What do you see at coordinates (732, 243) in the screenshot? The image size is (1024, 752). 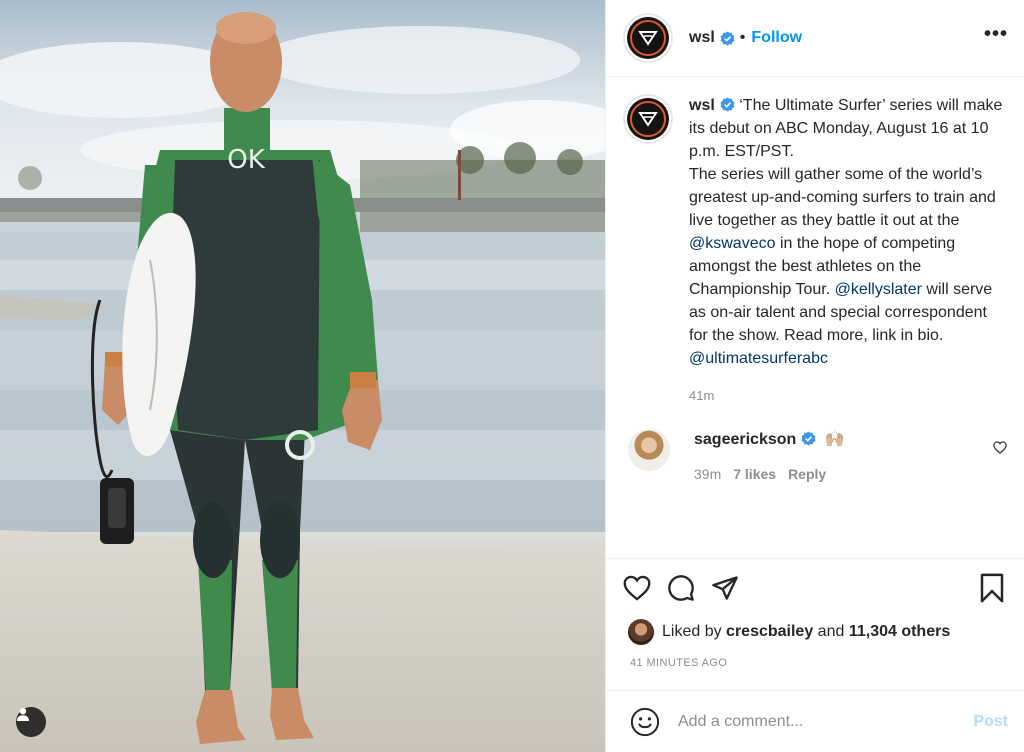 I see `mention-kswaveco: @kswaveco` at bounding box center [732, 243].